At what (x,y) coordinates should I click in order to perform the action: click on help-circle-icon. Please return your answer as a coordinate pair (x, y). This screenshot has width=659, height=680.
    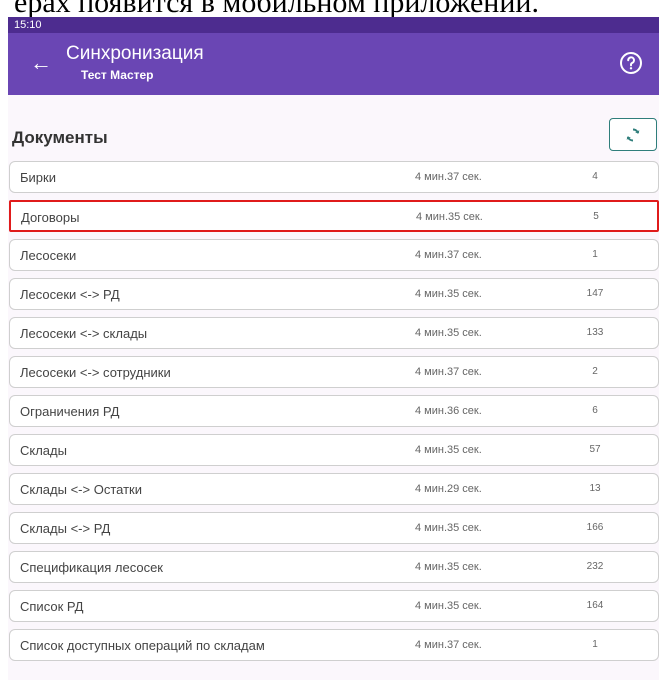
    Looking at the image, I should click on (631, 63).